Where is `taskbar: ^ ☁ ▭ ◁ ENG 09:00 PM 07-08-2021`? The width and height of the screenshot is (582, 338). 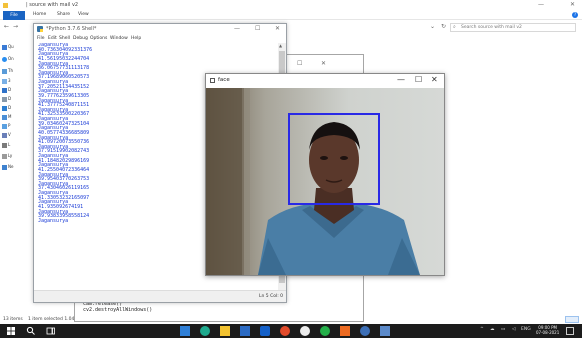 taskbar: ^ ☁ ▭ ◁ ENG 09:00 PM 07-08-2021 is located at coordinates (291, 331).